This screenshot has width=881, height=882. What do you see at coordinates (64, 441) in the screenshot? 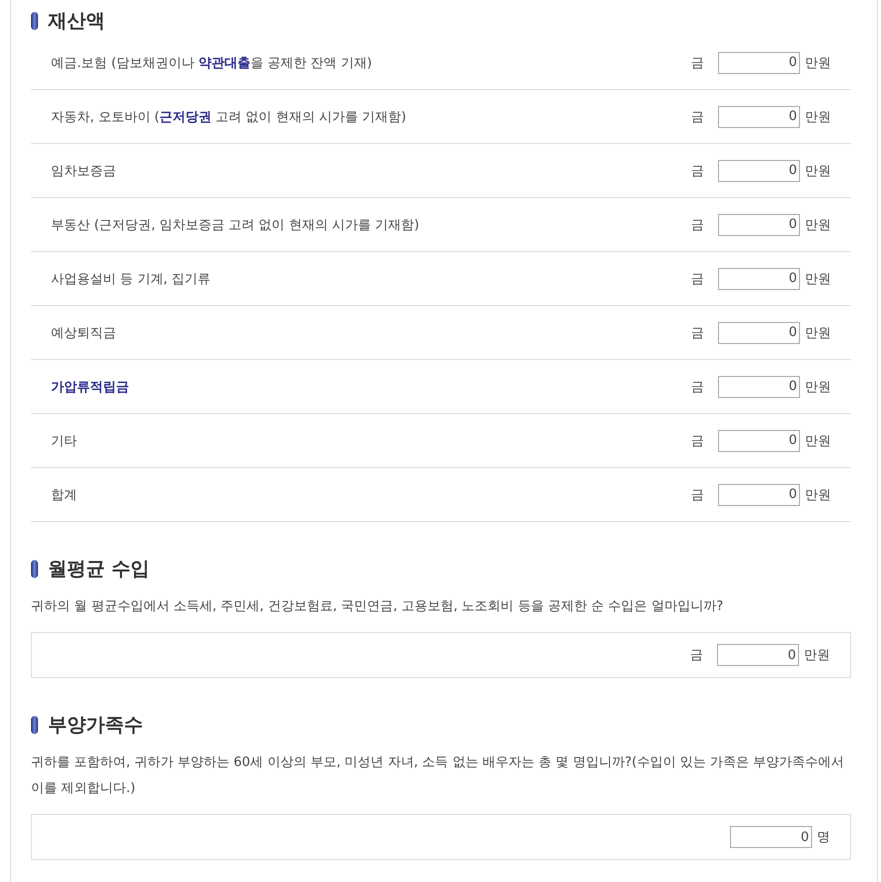
I see `item-label: 기타` at bounding box center [64, 441].